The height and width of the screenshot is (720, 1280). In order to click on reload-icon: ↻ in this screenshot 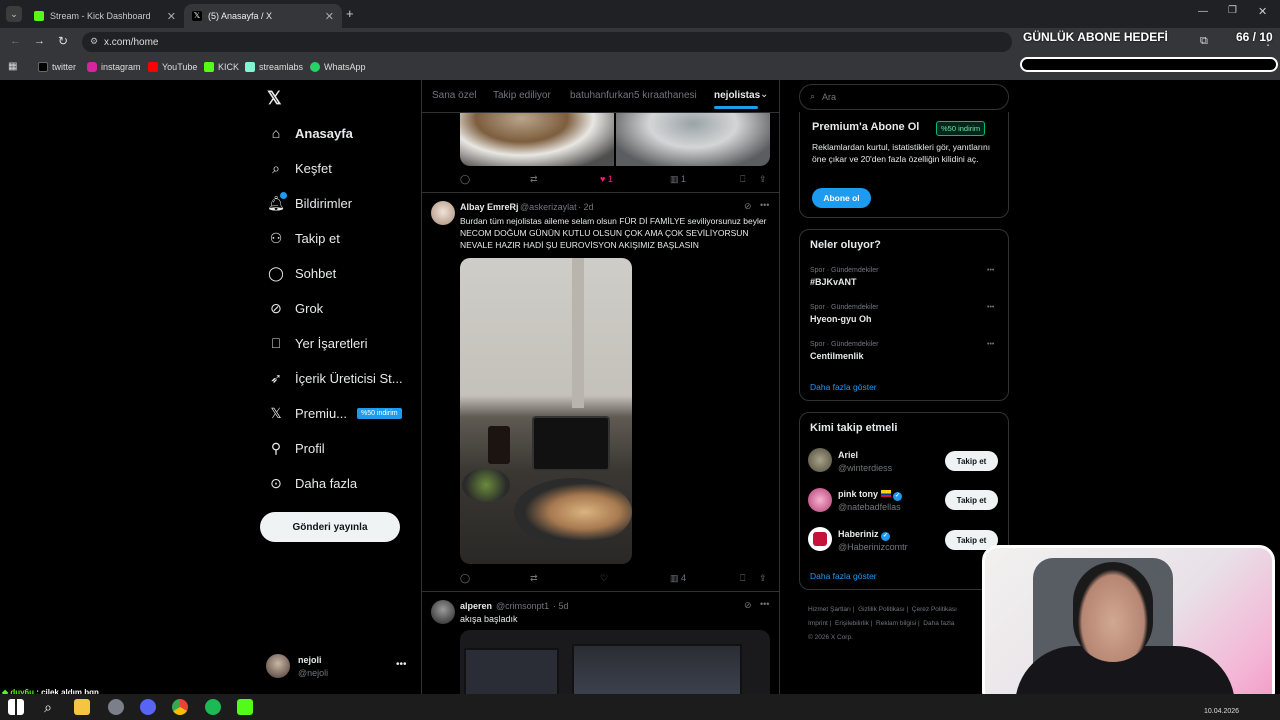, I will do `click(63, 41)`.